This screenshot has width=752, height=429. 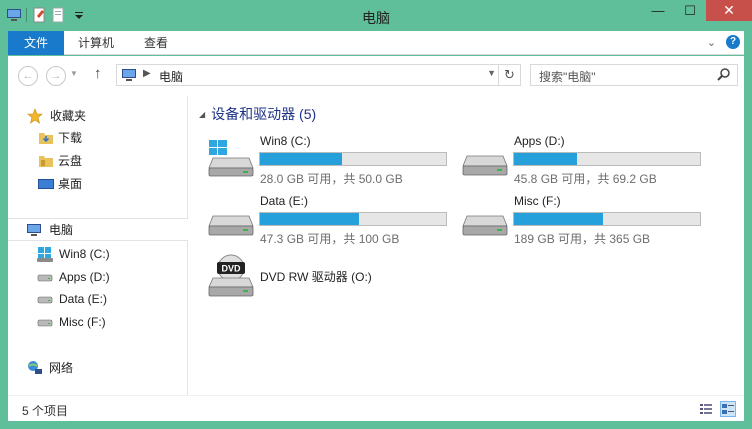 What do you see at coordinates (98, 138) in the screenshot?
I see `sidebar-item-downloads: 下载` at bounding box center [98, 138].